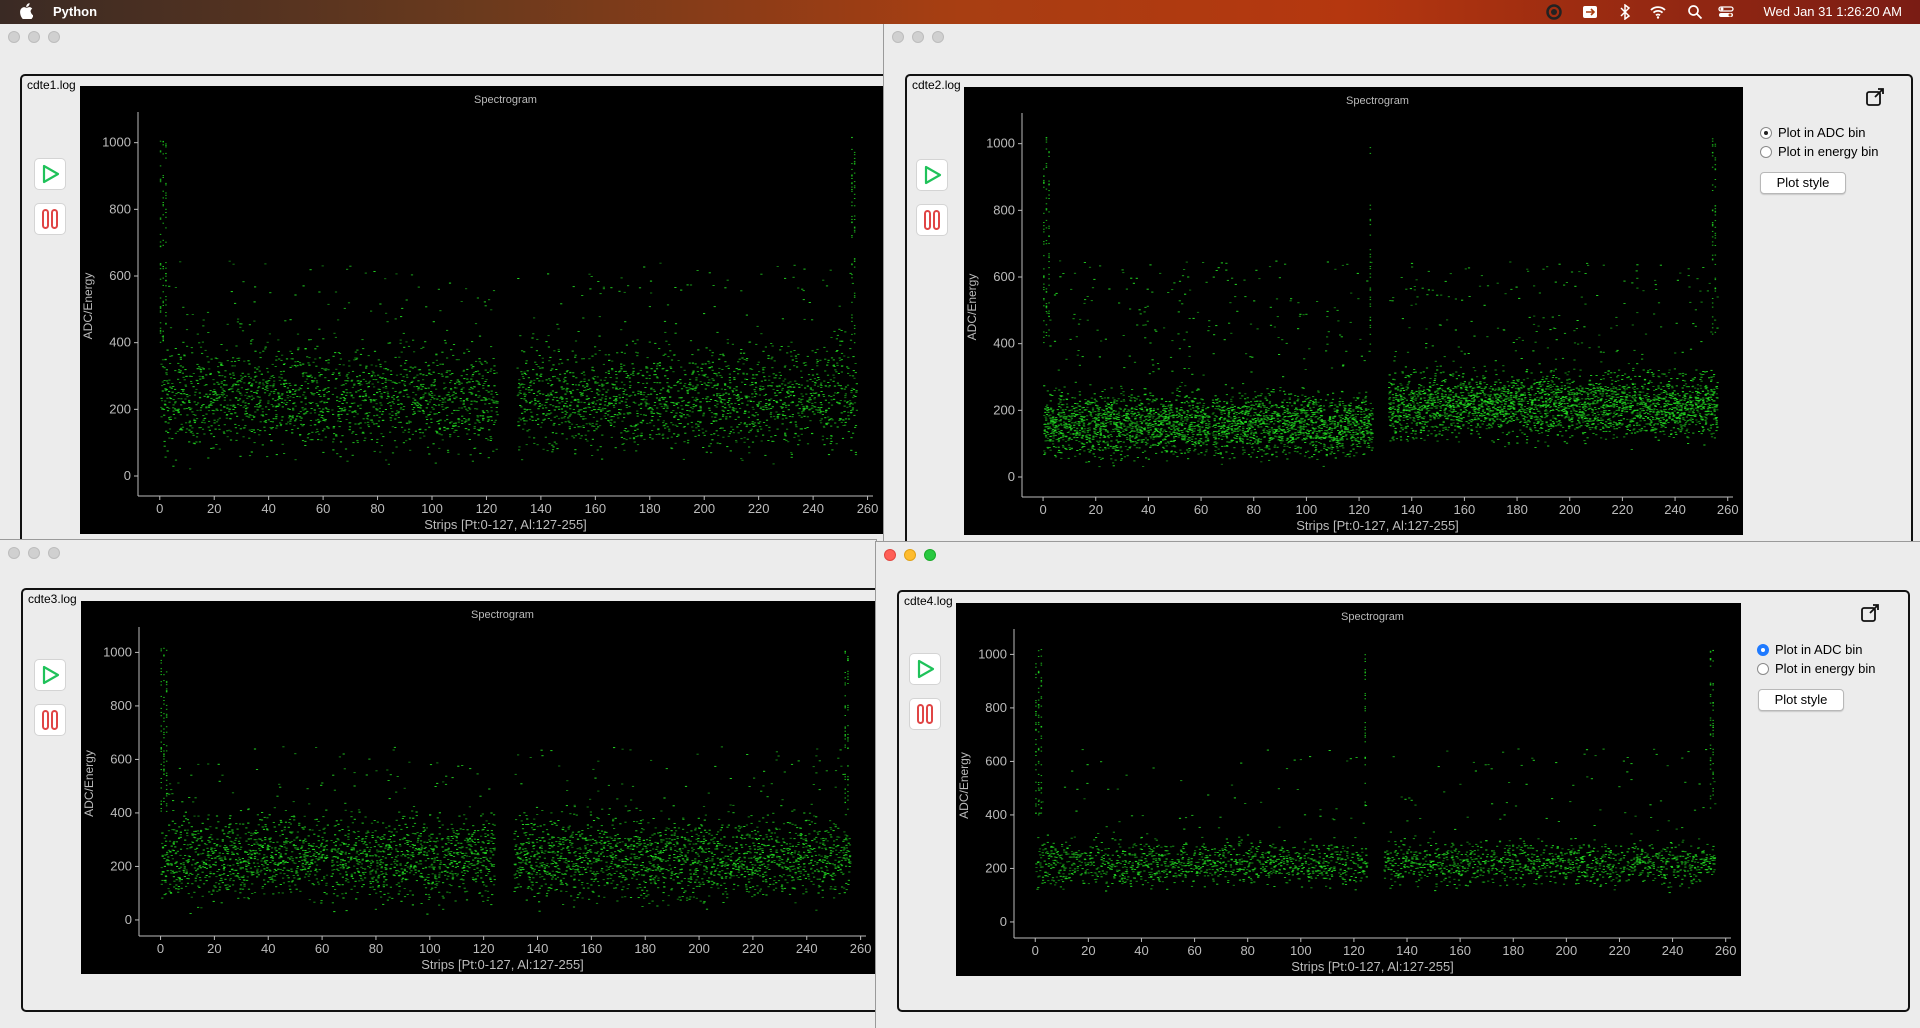 The width and height of the screenshot is (1920, 1028). Describe the element at coordinates (1695, 12) in the screenshot. I see `search-icon` at that location.